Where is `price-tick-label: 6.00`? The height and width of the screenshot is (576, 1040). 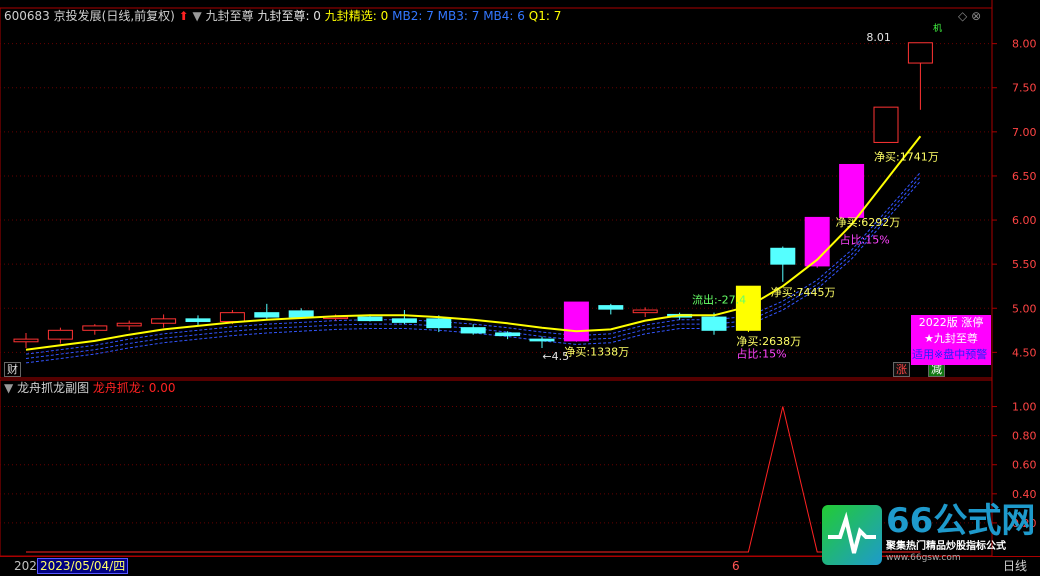
price-tick-label: 6.00 is located at coordinates (1024, 220).